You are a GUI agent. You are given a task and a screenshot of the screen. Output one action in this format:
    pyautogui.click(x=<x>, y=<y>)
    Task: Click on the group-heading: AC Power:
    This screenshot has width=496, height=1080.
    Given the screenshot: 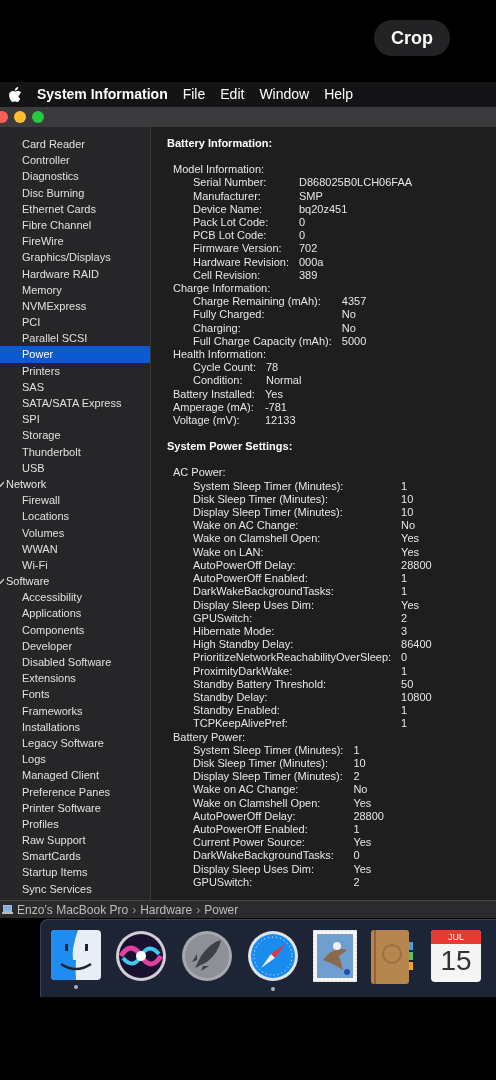 What is the action you would take?
    pyautogui.click(x=200, y=473)
    